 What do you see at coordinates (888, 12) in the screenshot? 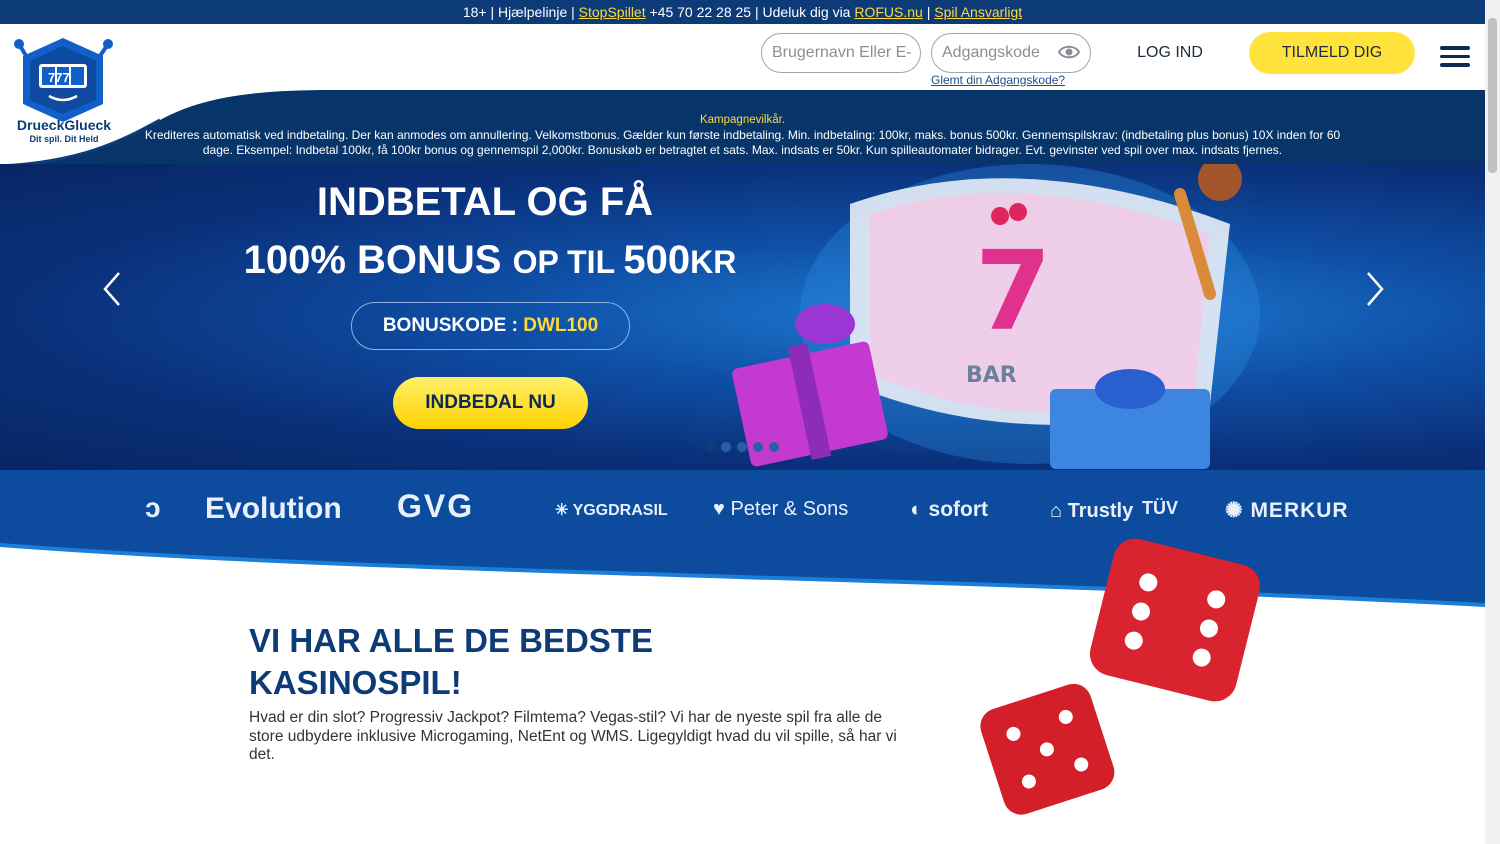
I see `rofus-link: ROFUS.nu` at bounding box center [888, 12].